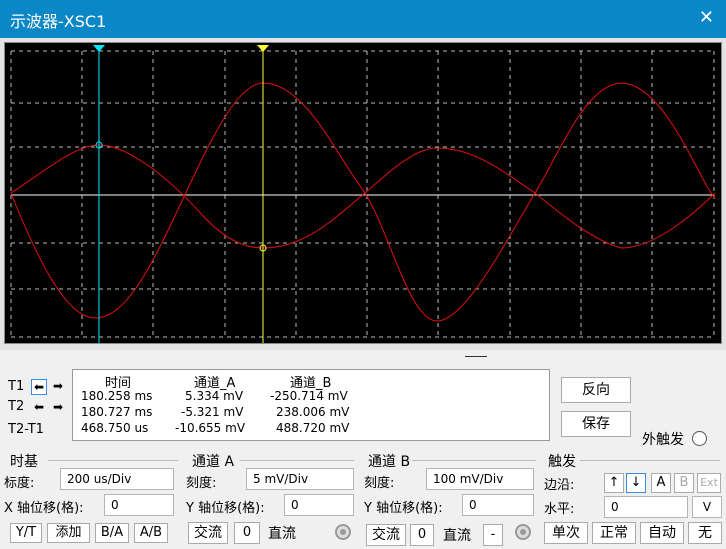 This screenshot has width=726, height=549. I want to click on trigger-divider, so click(650, 460).